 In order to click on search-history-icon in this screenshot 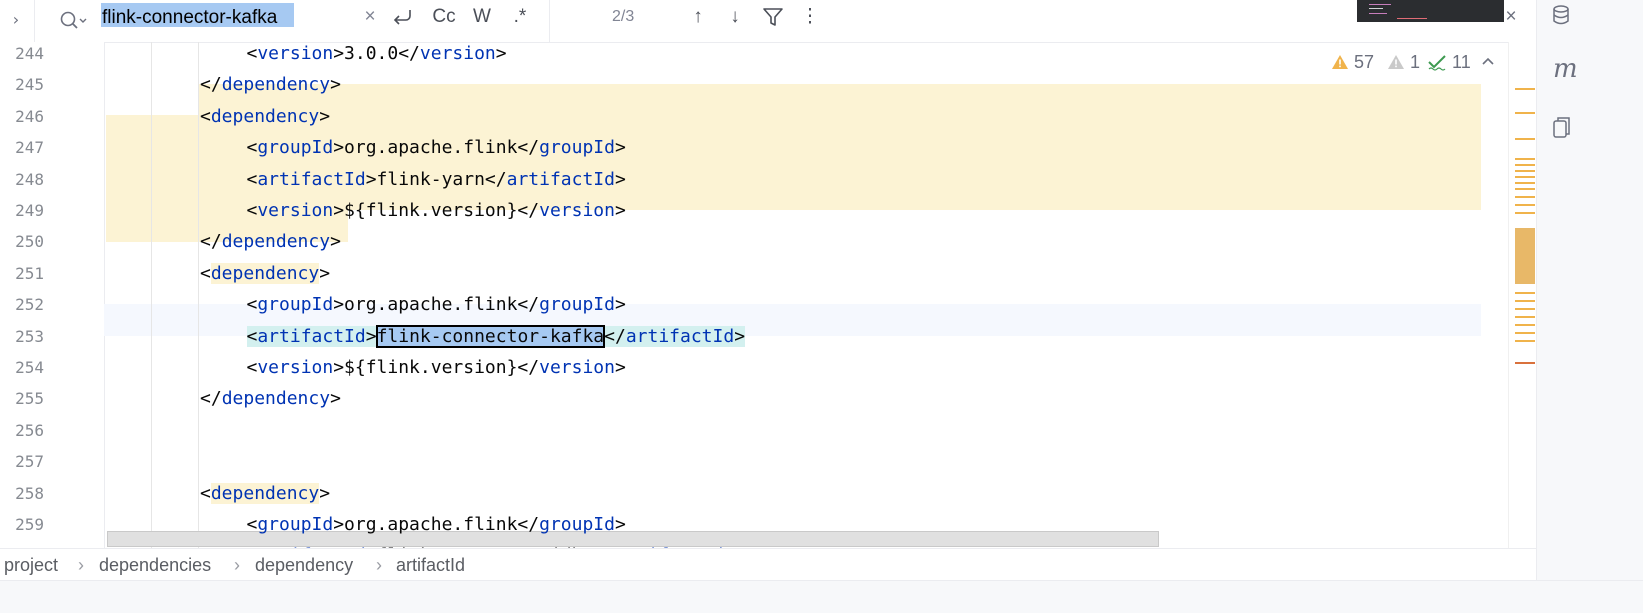, I will do `click(73, 20)`.